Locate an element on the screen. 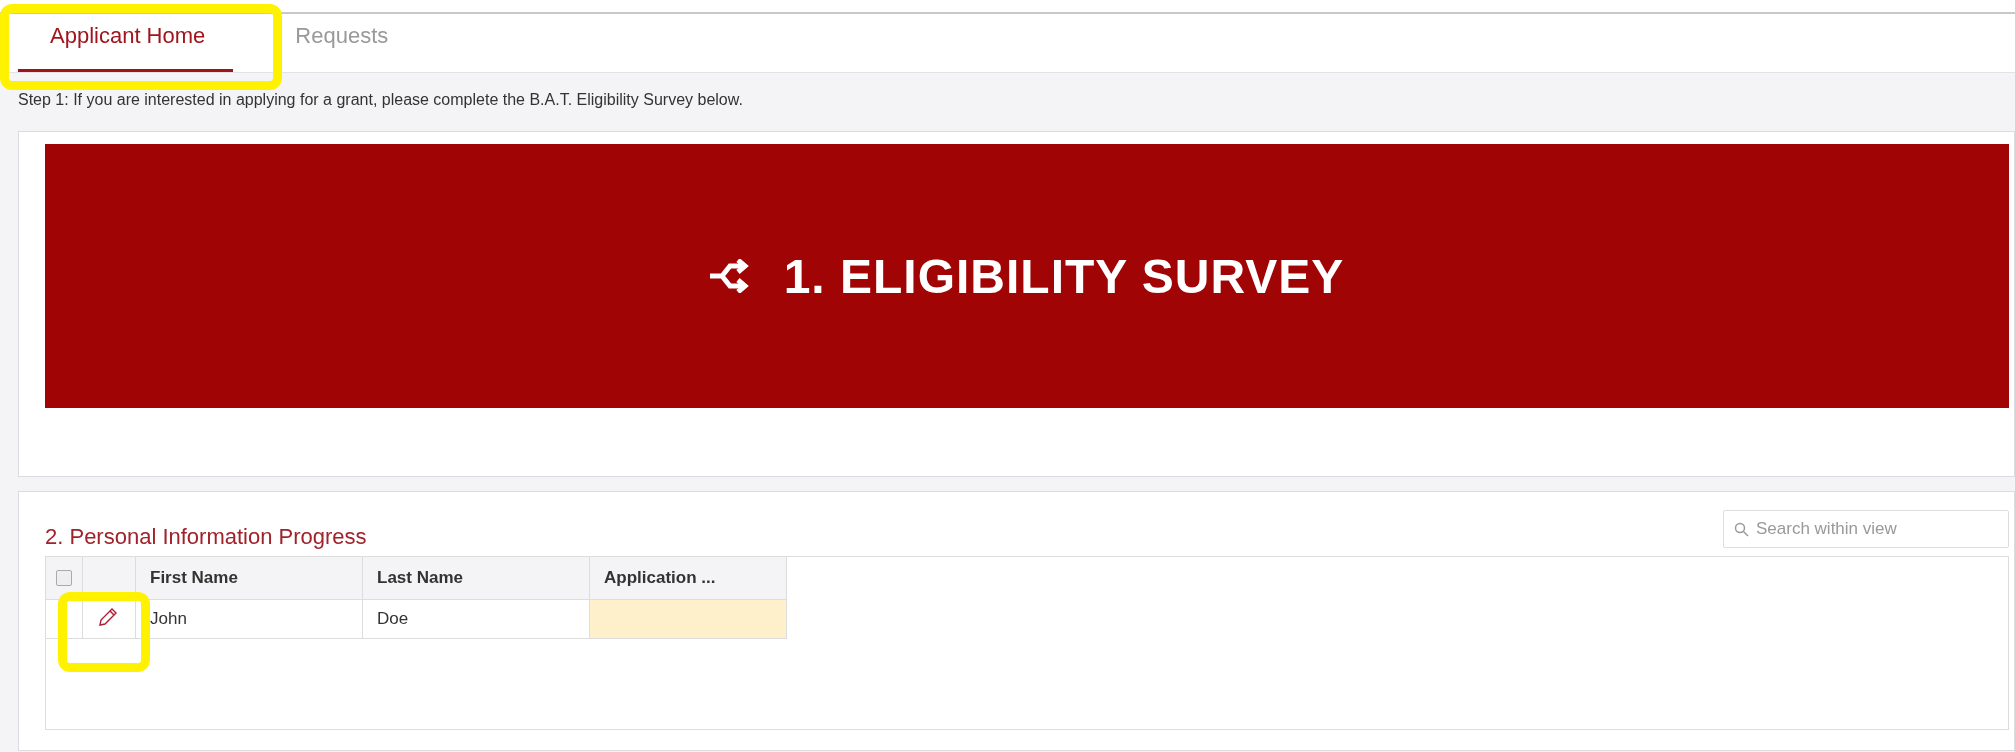 The width and height of the screenshot is (2015, 752). select-all-checkbox is located at coordinates (64, 578).